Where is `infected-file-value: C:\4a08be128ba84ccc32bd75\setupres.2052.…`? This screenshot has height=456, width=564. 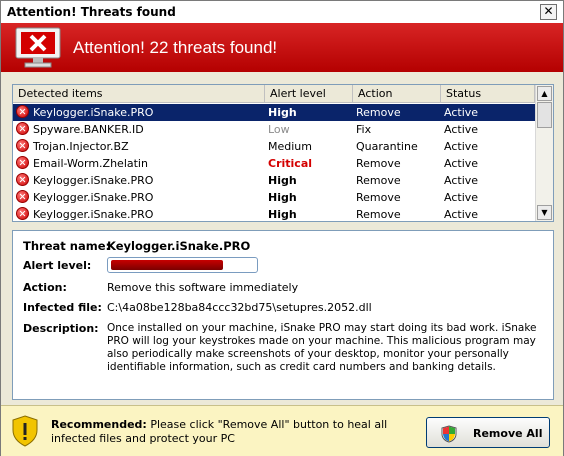 infected-file-value: C:\4a08be128ba84ccc32bd75\setupres.2052.… is located at coordinates (239, 307).